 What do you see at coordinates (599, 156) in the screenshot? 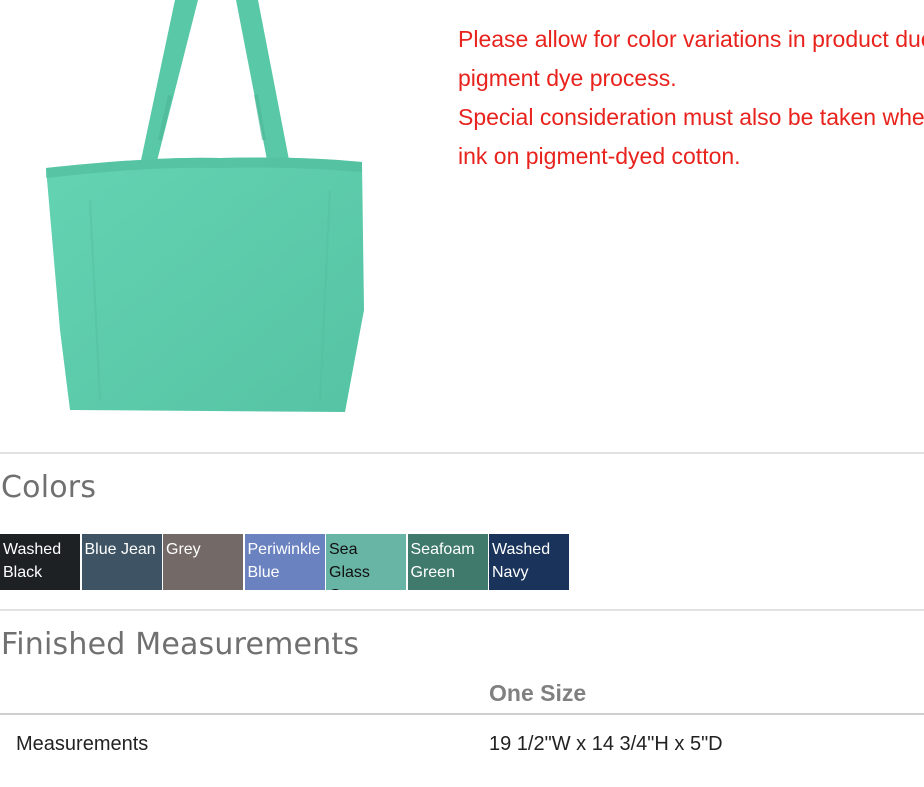
I see `notice-line: ink on pigment-dyed cotton.` at bounding box center [599, 156].